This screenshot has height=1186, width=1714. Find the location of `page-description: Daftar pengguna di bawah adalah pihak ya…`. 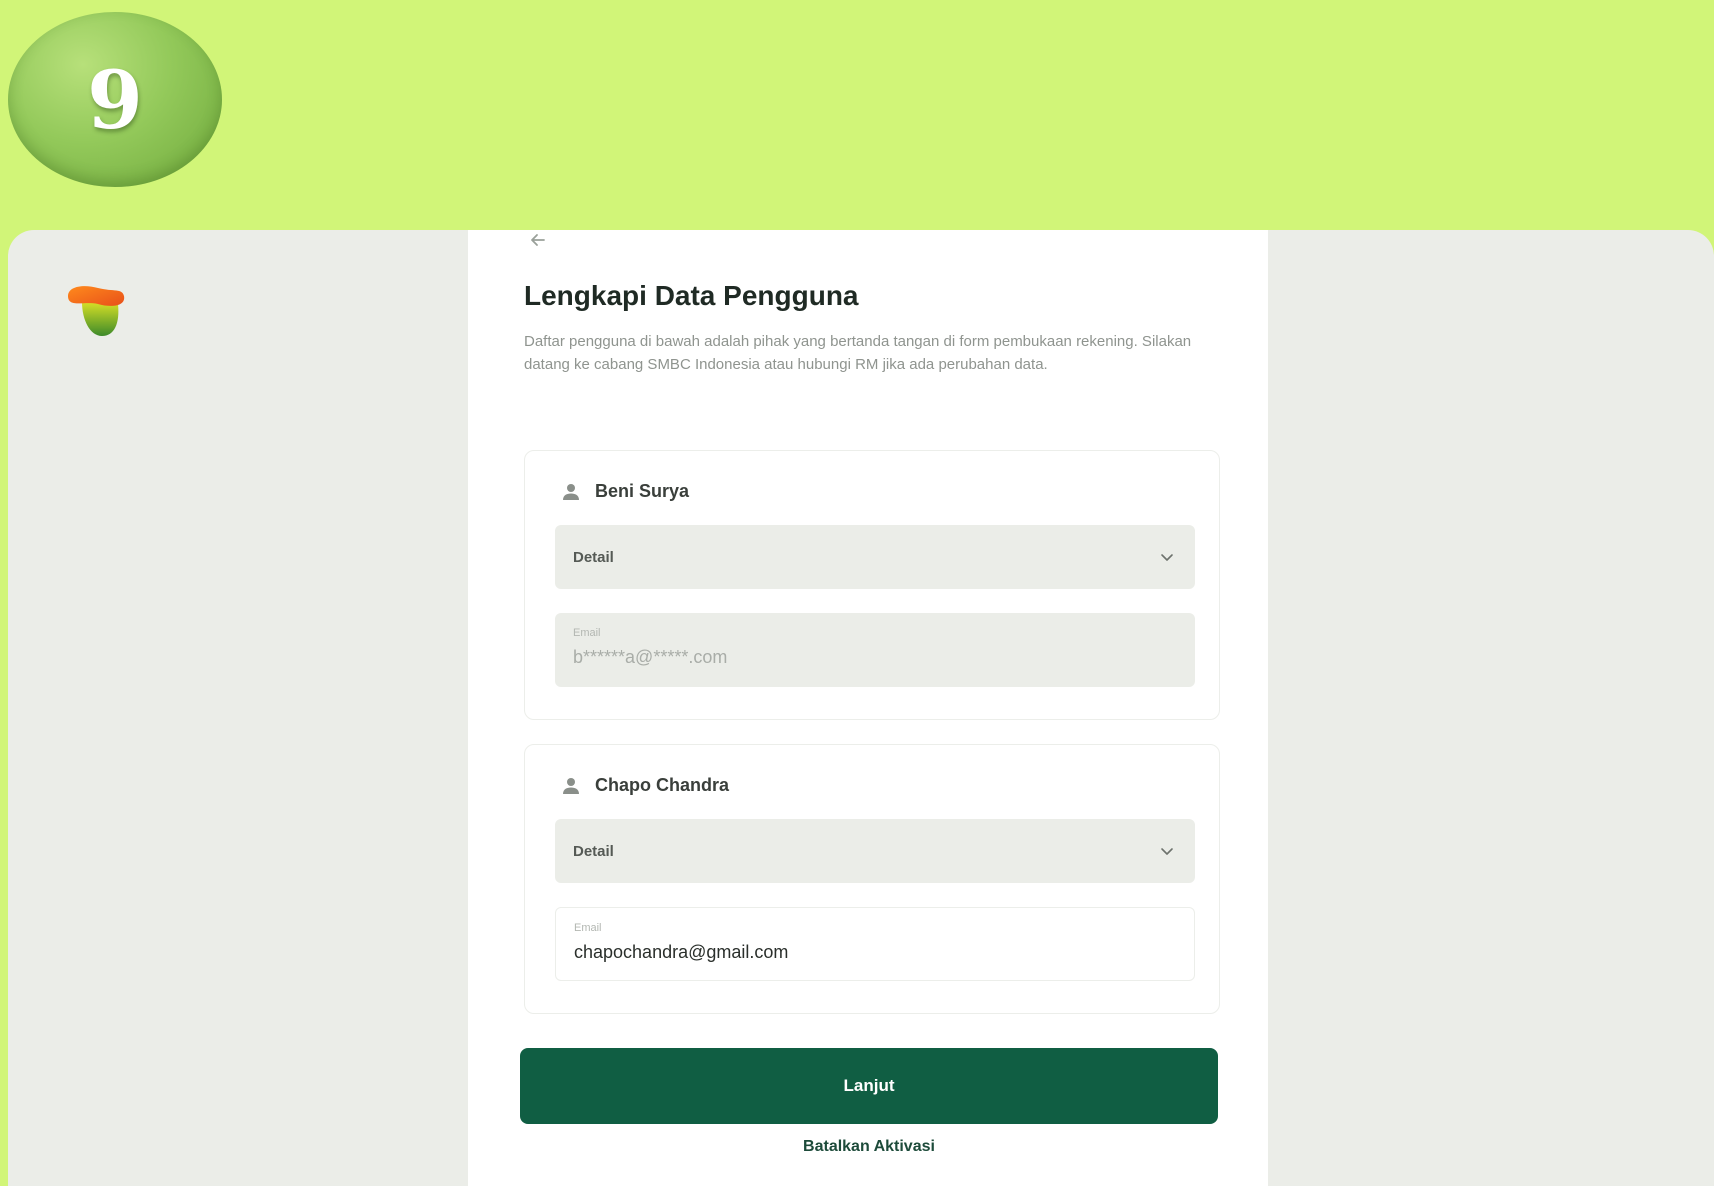

page-description: Daftar pengguna di bawah adalah pihak ya… is located at coordinates (858, 353).